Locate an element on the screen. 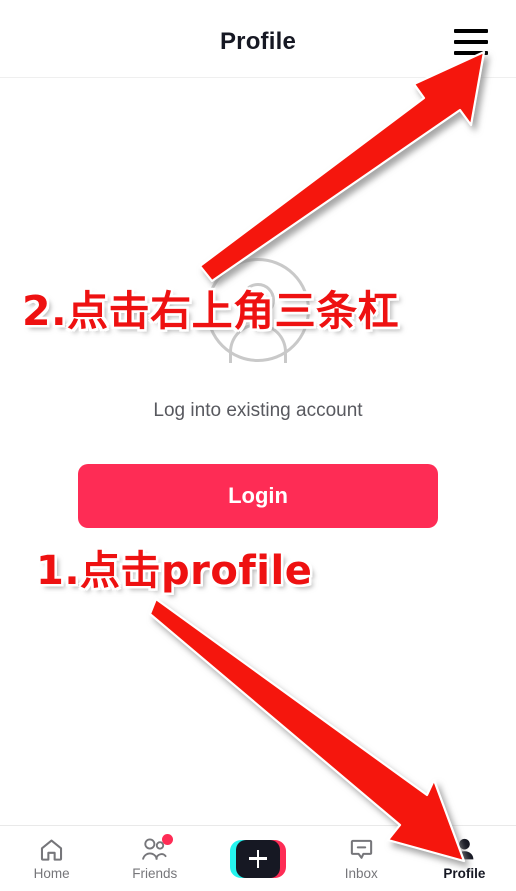 The width and height of the screenshot is (516, 891). annotation-step-2-text: 2.点击右上角三条杠 is located at coordinates (211, 311).